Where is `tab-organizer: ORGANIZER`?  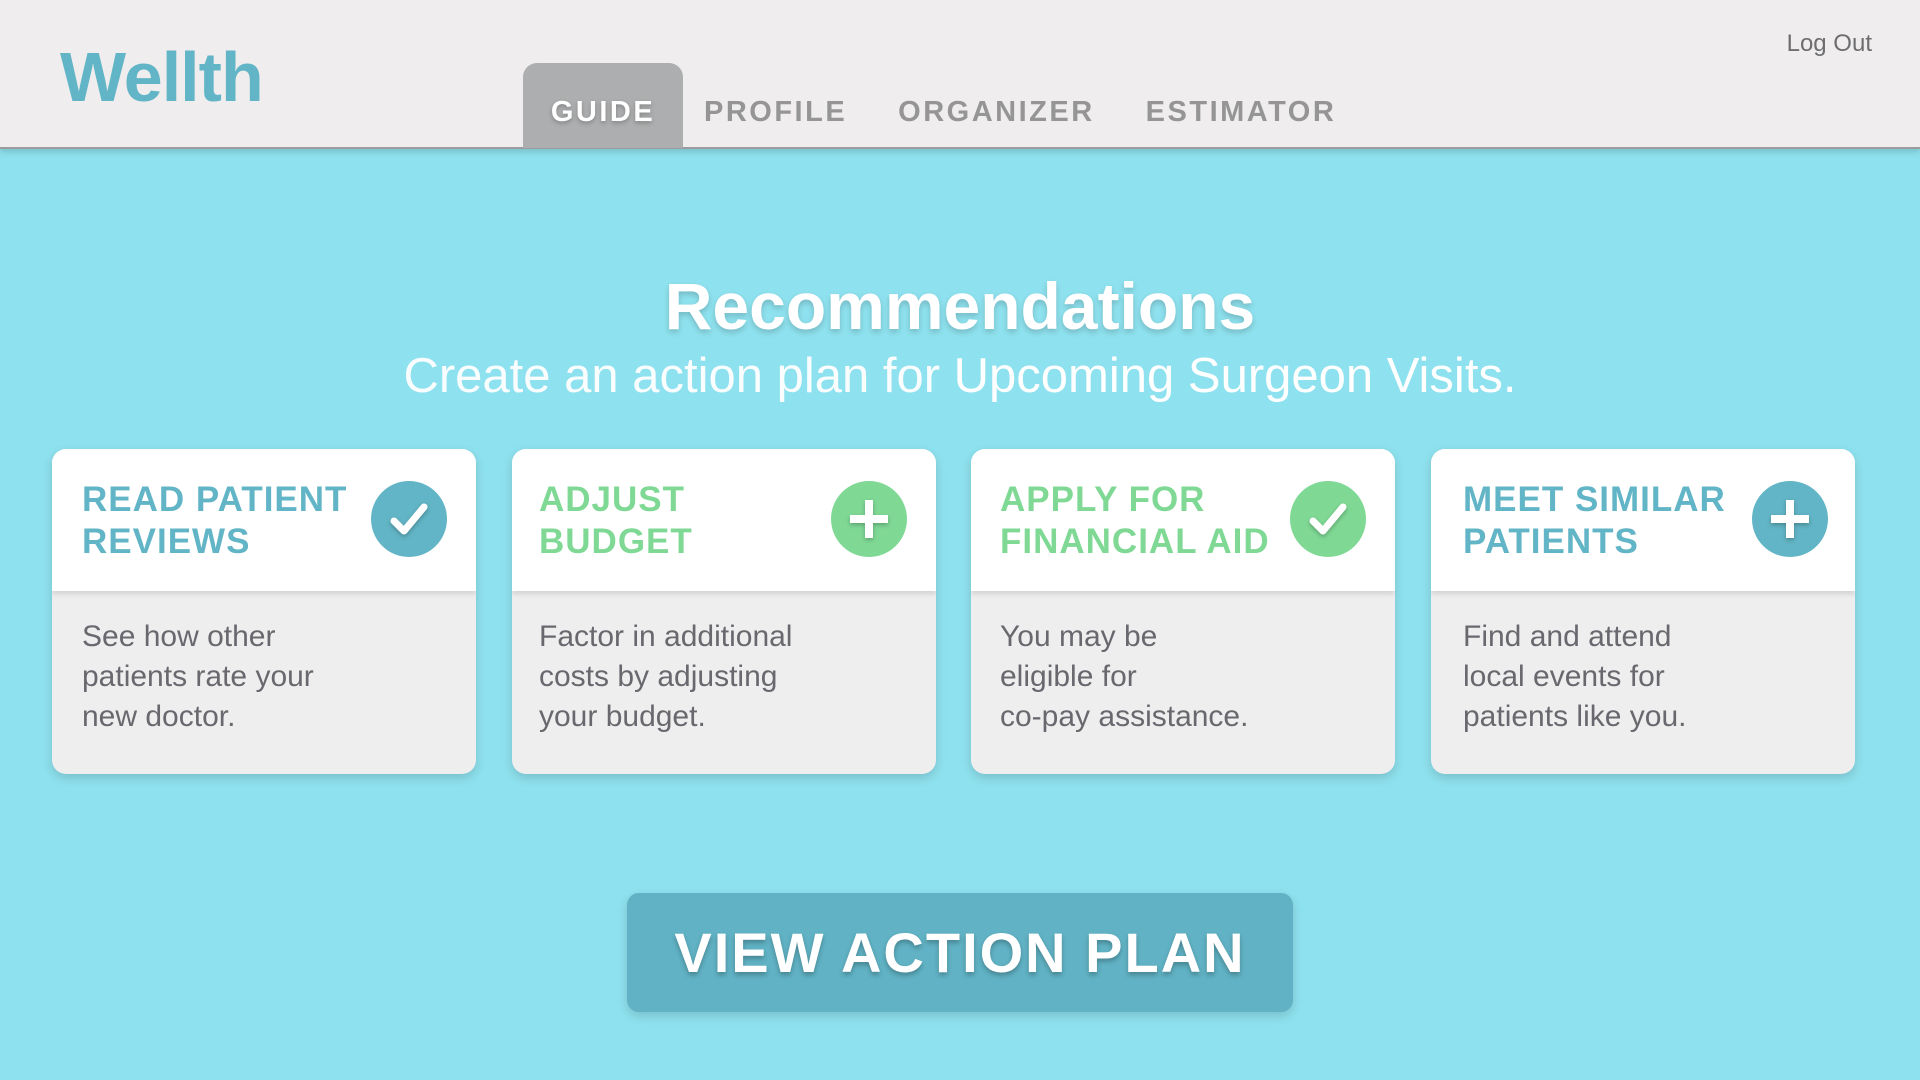 tab-organizer: ORGANIZER is located at coordinates (996, 105).